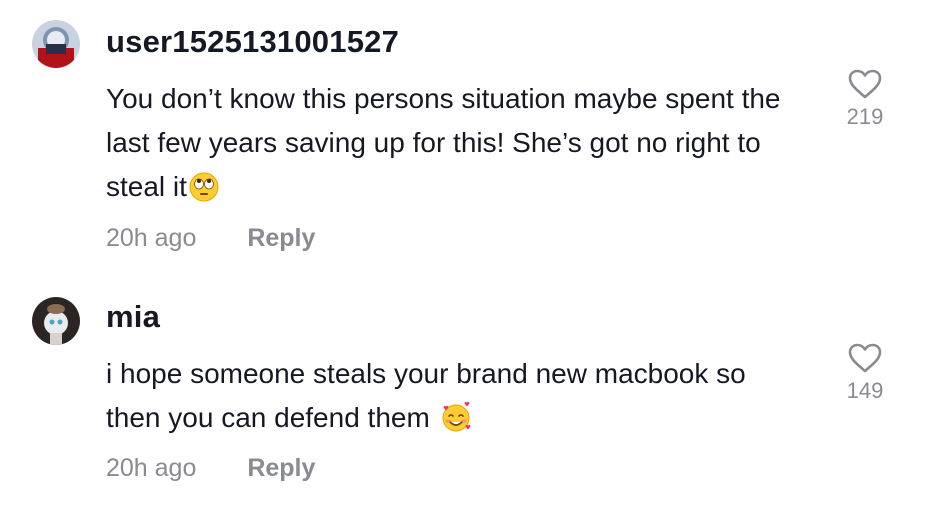 The image size is (930, 510). Describe the element at coordinates (133, 317) in the screenshot. I see `comment-username: mia` at that location.